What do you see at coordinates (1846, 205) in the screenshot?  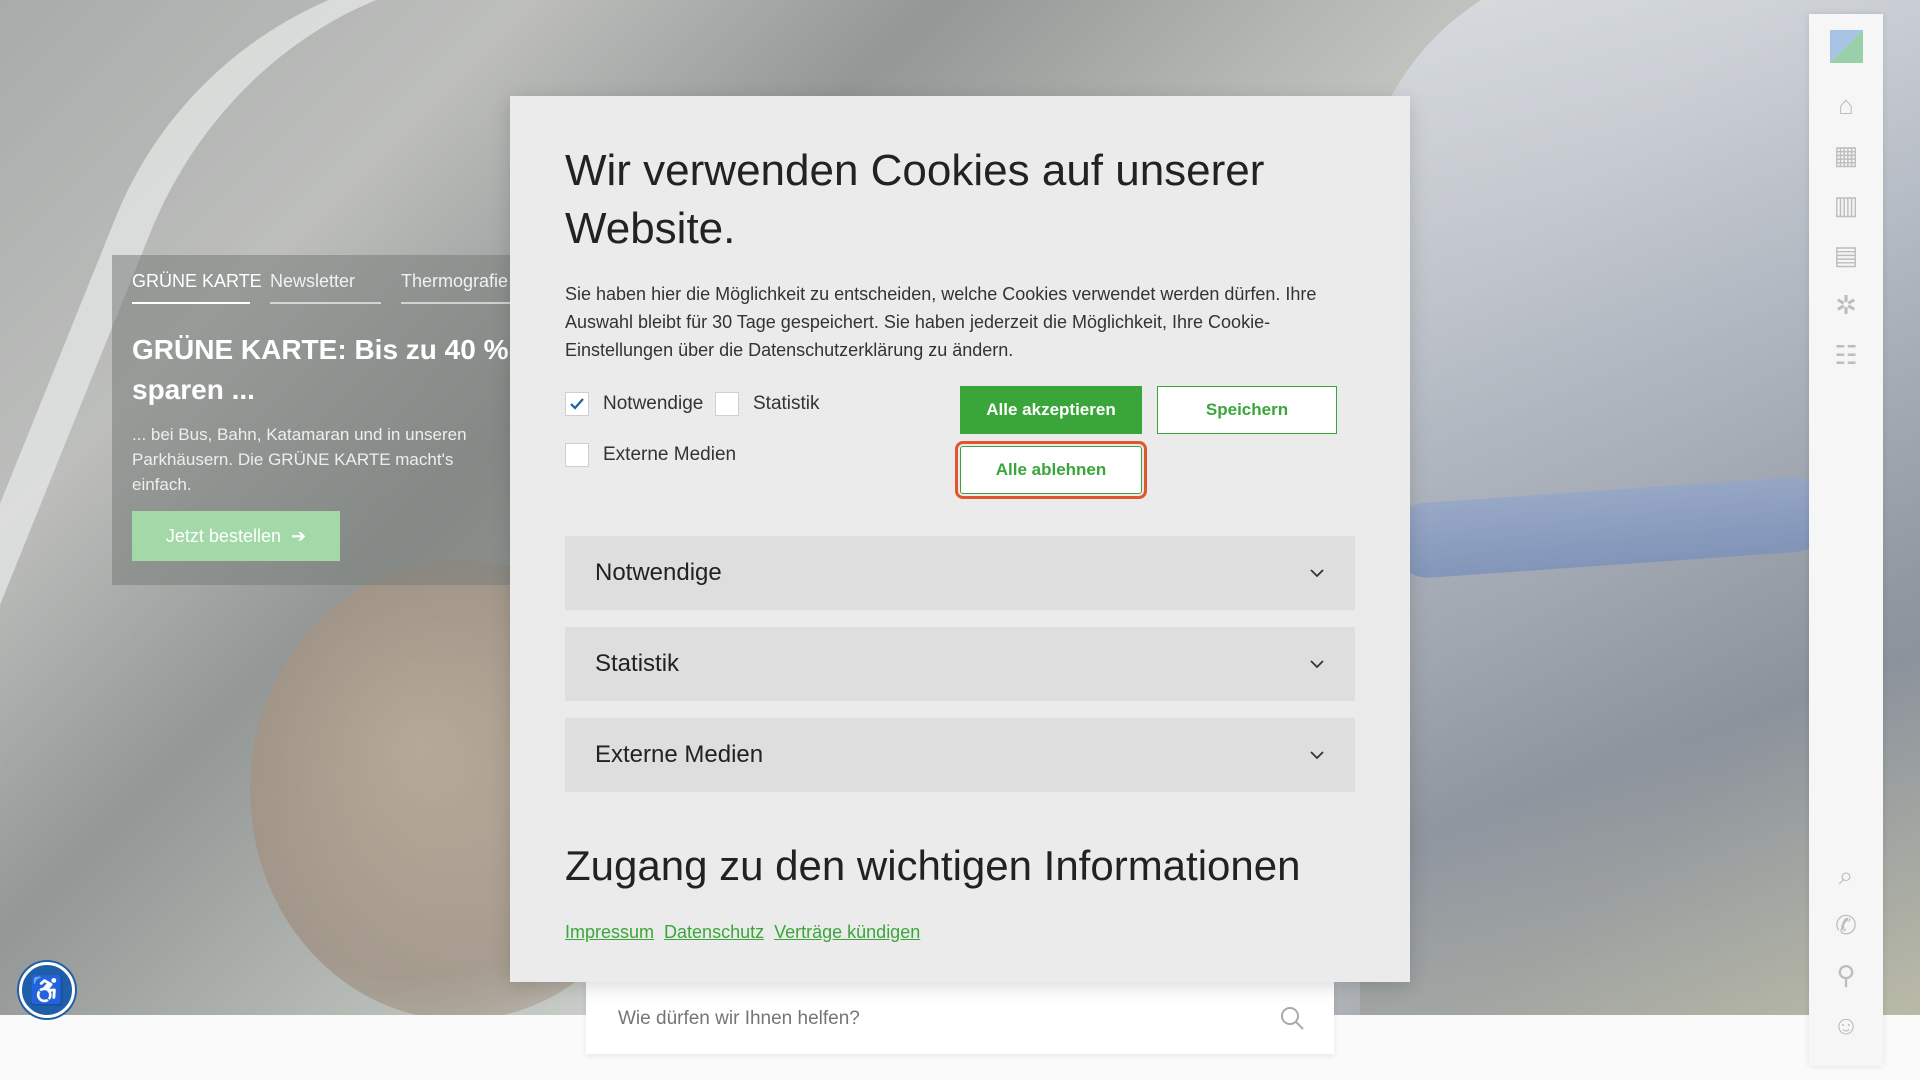 I see `buildings-icon: ▥` at bounding box center [1846, 205].